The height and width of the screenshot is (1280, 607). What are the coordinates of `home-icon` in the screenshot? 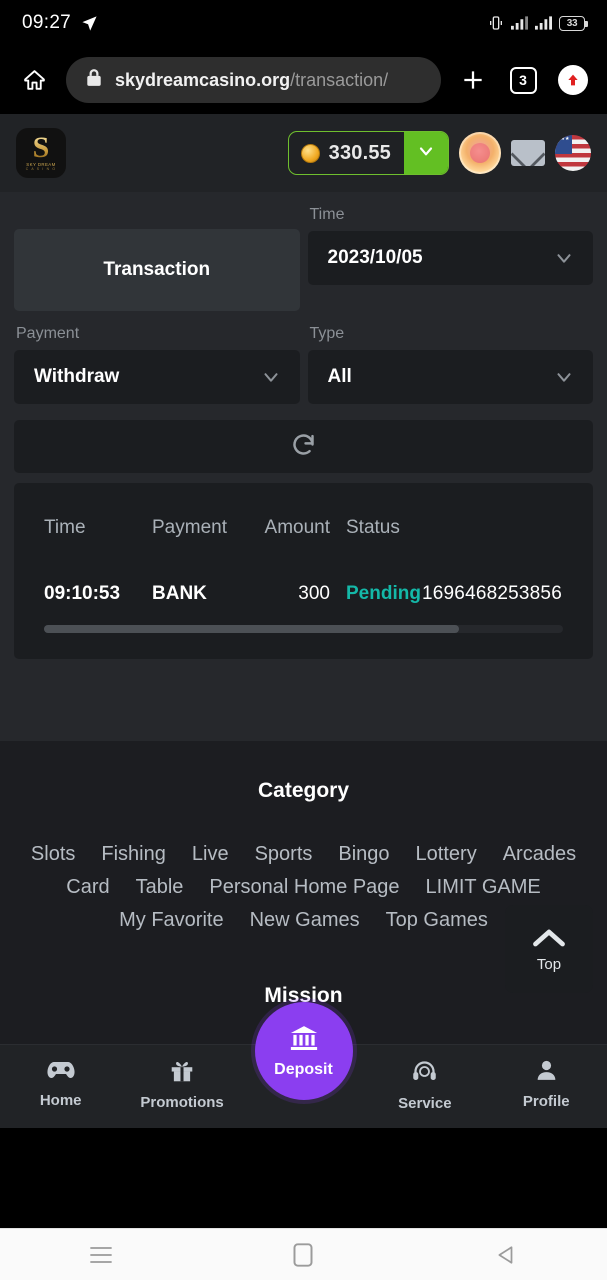 It's located at (34, 80).